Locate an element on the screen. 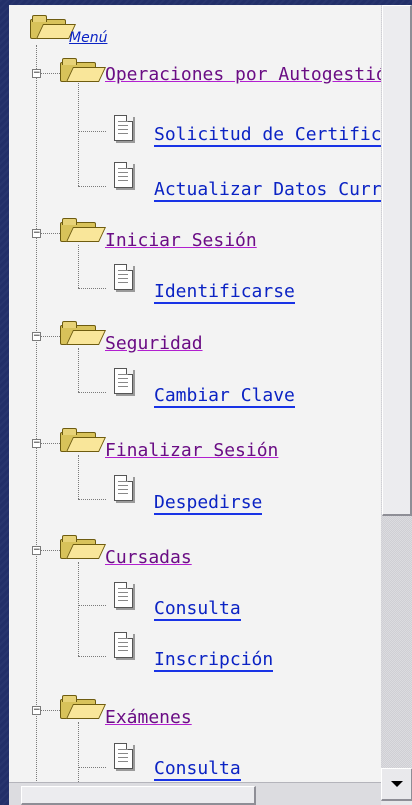 Image resolution: width=412 pixels, height=805 pixels. group-cursadas-link: Cursadas is located at coordinates (148, 558).